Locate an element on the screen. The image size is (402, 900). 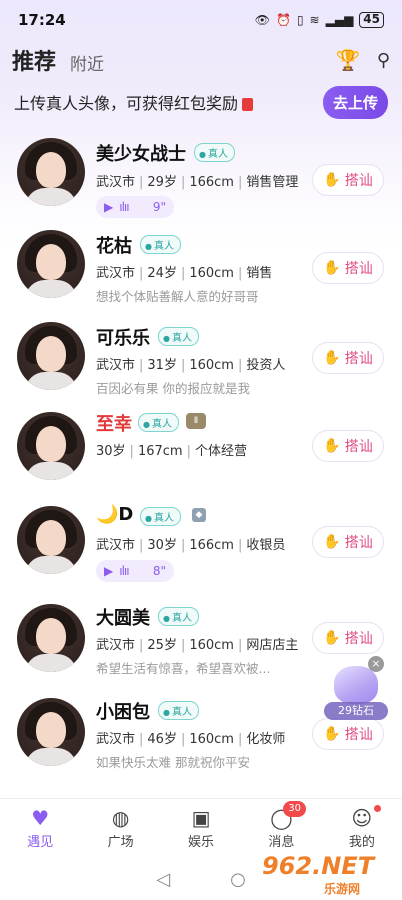
user-name: 🌙D is located at coordinates (115, 514).